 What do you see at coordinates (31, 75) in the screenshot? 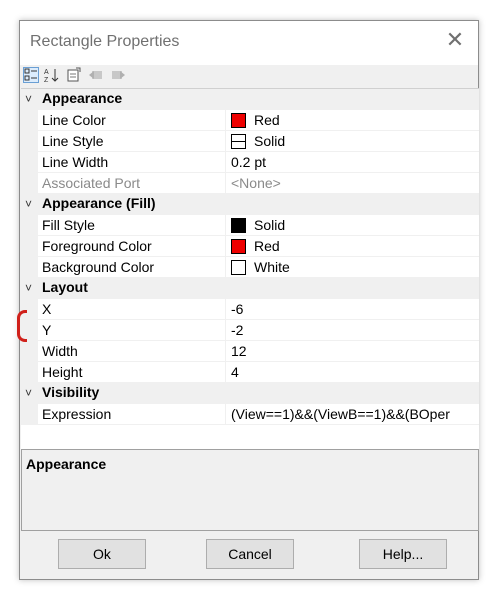
I see `categorized-icon` at bounding box center [31, 75].